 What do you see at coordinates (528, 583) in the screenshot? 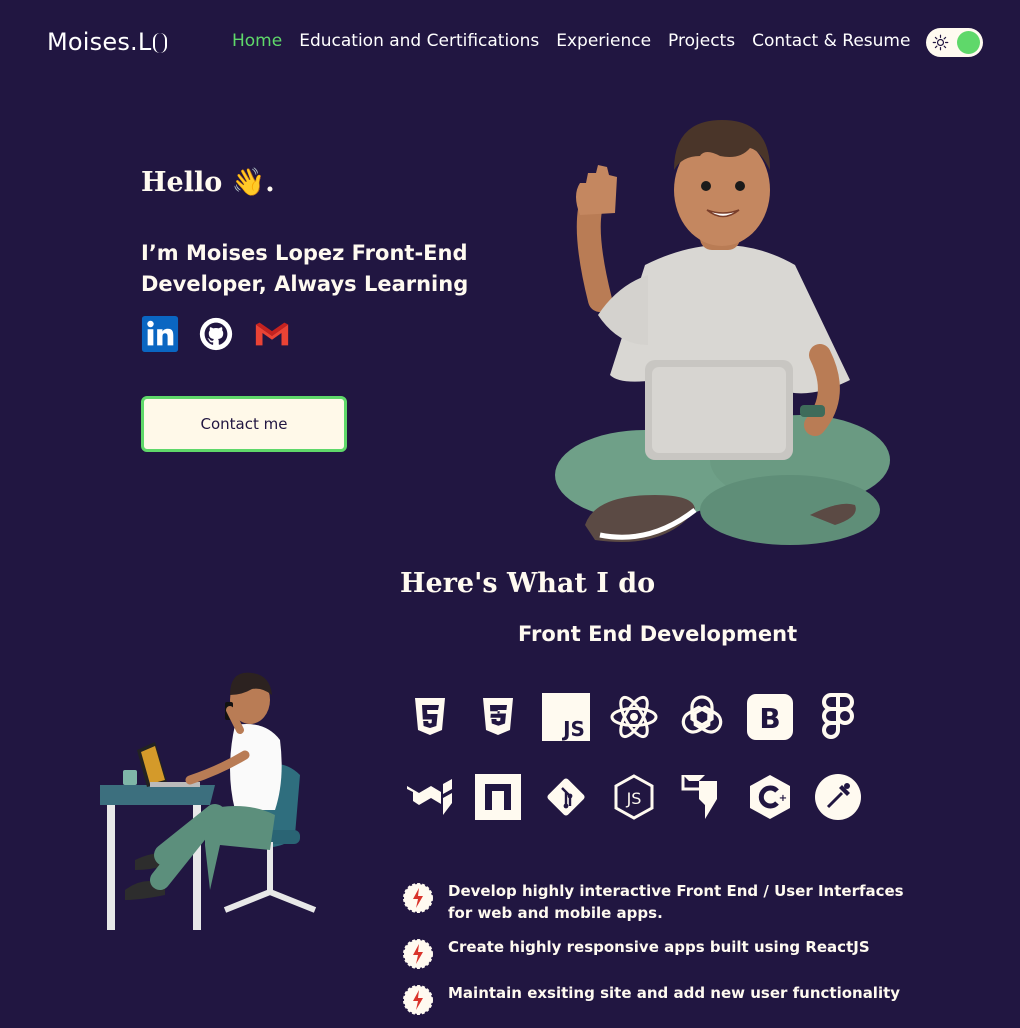
I see `services-title: Here's What I do` at bounding box center [528, 583].